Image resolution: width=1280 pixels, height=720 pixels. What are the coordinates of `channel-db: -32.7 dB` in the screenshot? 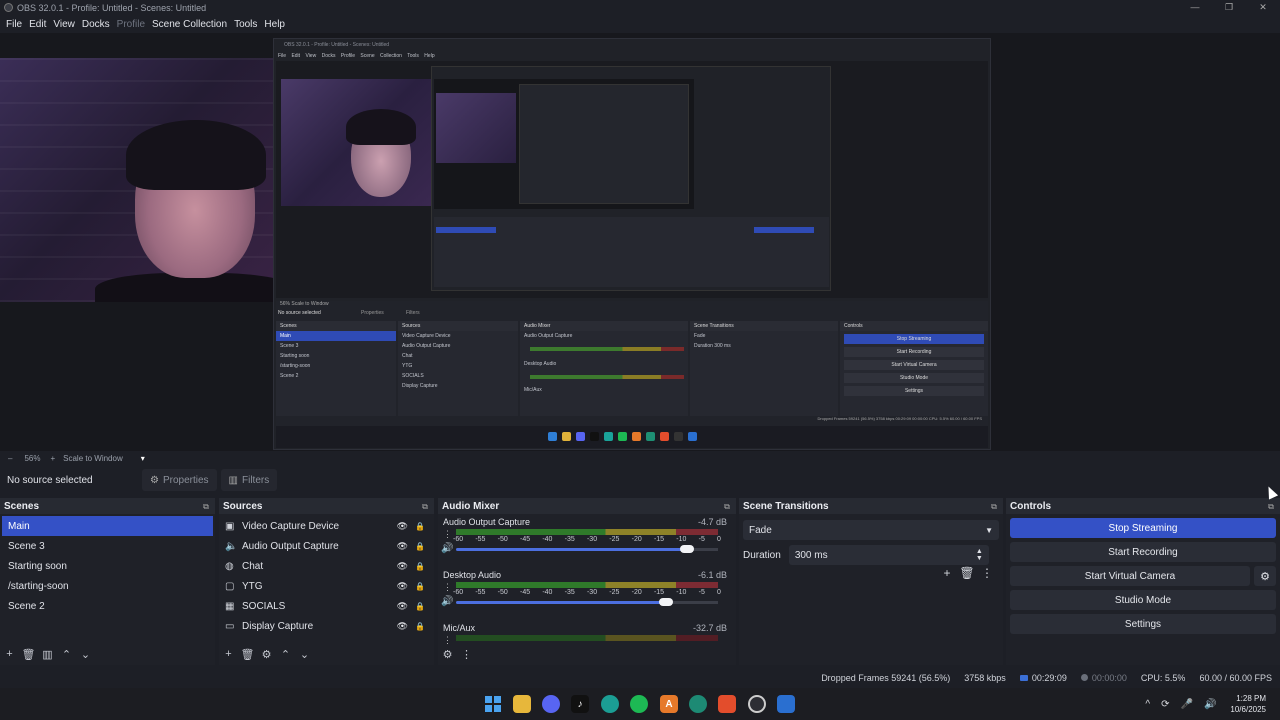 It's located at (709, 628).